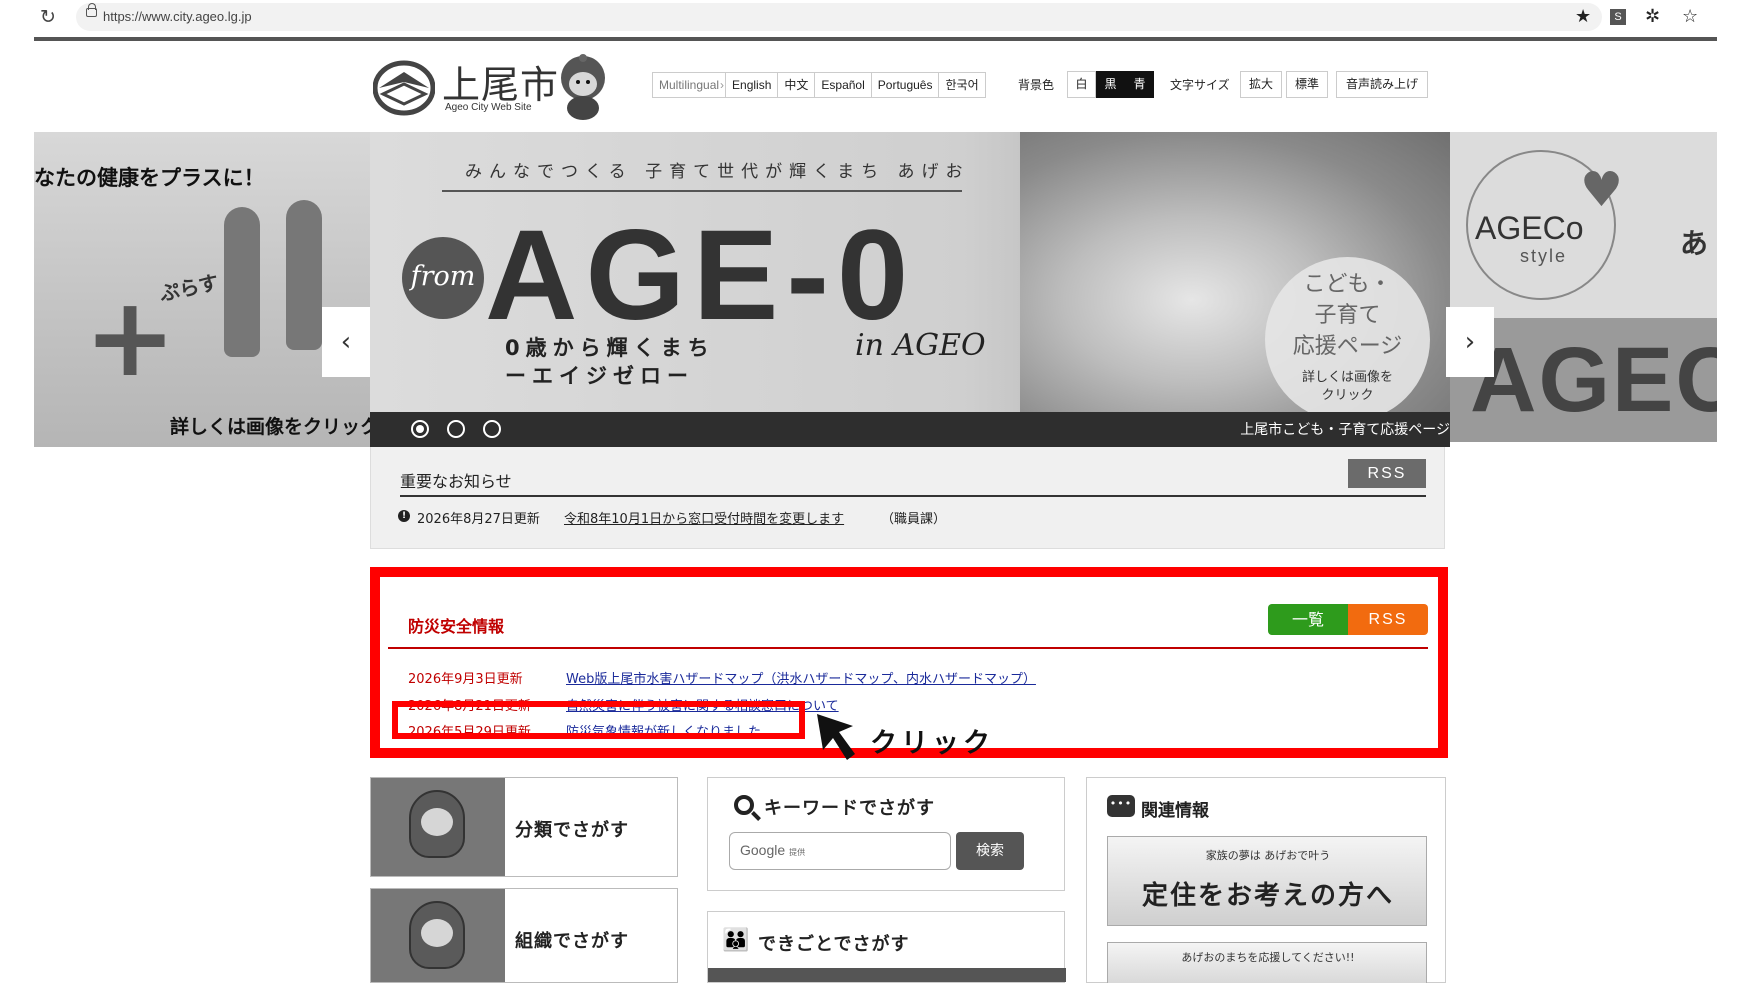  I want to click on lang-multilingual: Multilingual, so click(690, 85).